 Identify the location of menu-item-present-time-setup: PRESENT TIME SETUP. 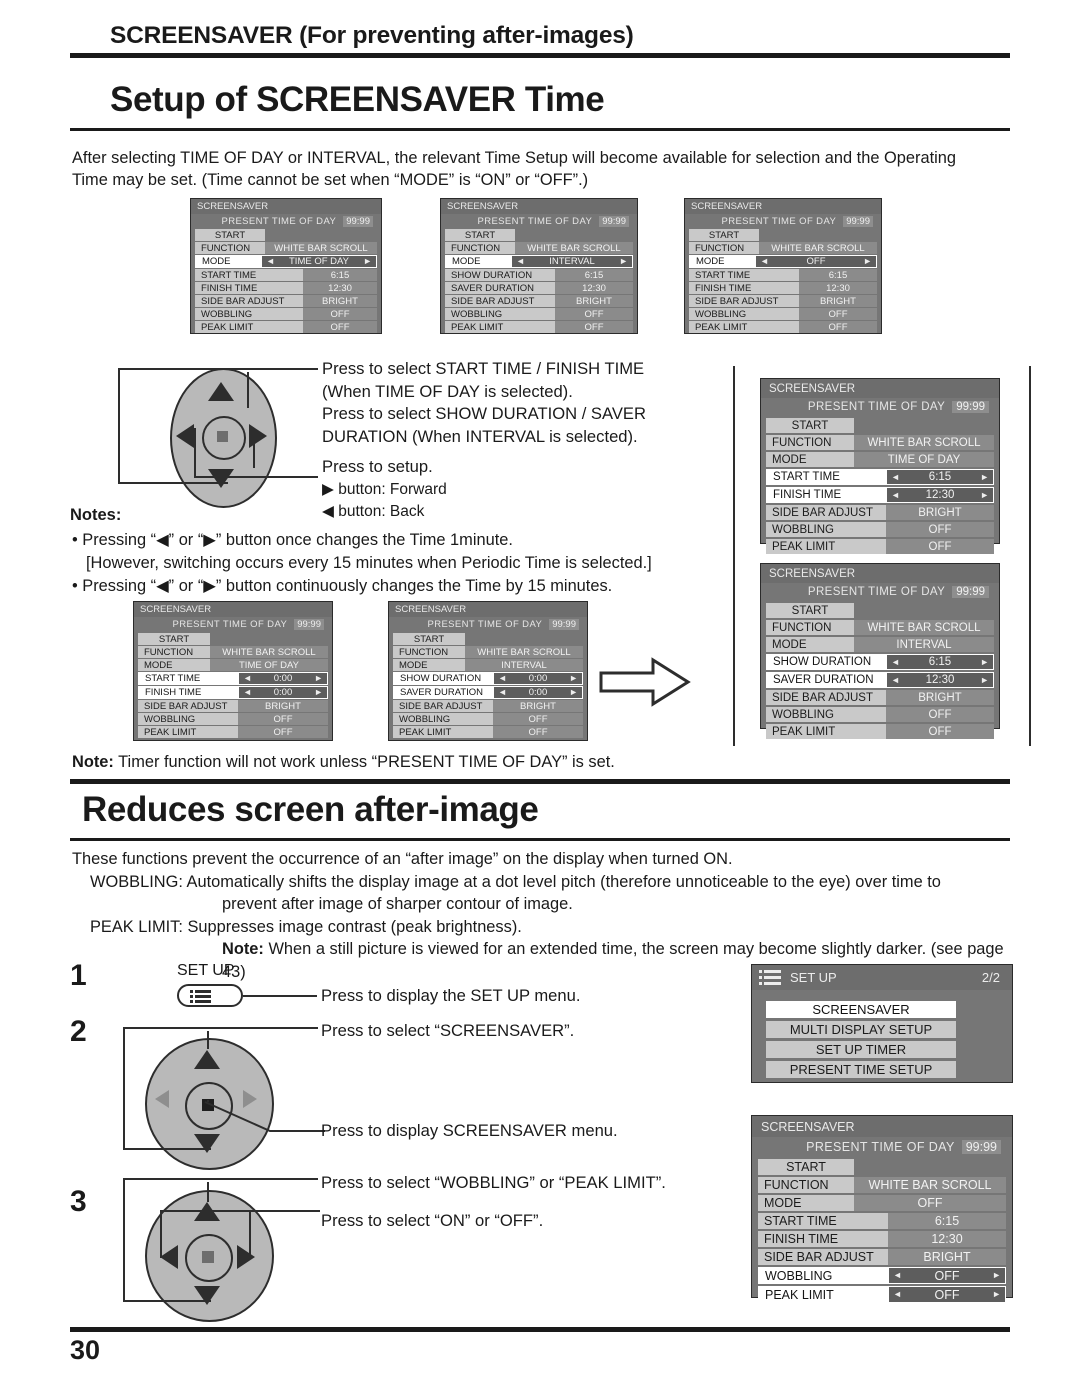
(861, 1069).